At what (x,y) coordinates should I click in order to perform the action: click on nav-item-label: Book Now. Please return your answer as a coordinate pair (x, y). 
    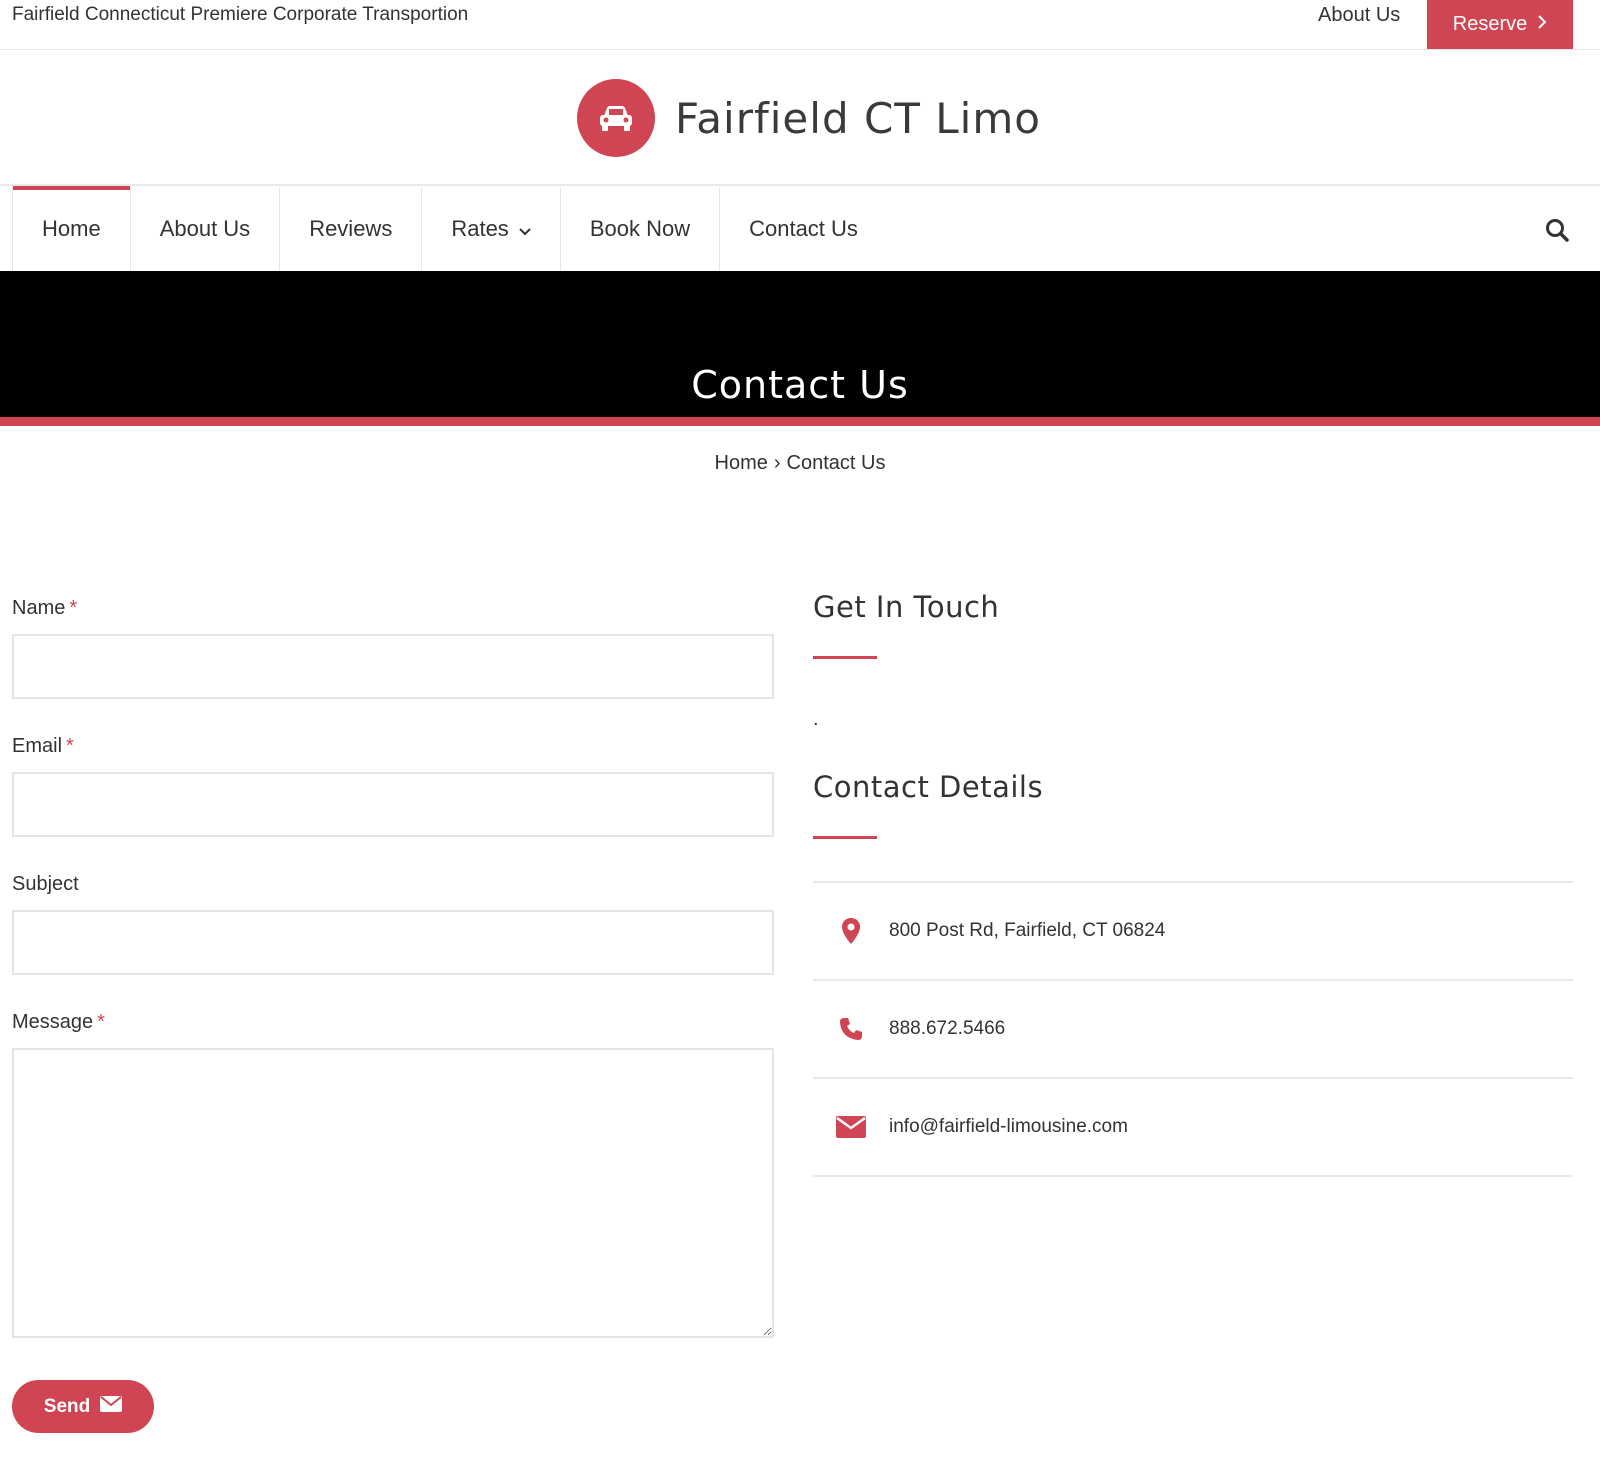
    Looking at the image, I should click on (640, 228).